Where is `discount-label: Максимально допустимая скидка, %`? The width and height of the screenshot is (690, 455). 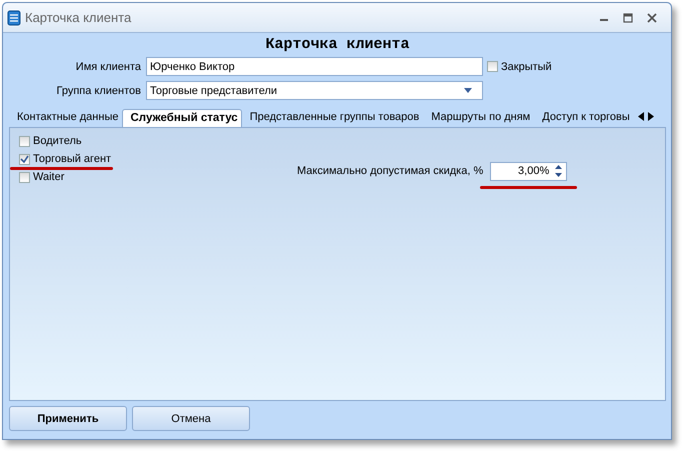 discount-label: Максимально допустимая скидка, % is located at coordinates (390, 171).